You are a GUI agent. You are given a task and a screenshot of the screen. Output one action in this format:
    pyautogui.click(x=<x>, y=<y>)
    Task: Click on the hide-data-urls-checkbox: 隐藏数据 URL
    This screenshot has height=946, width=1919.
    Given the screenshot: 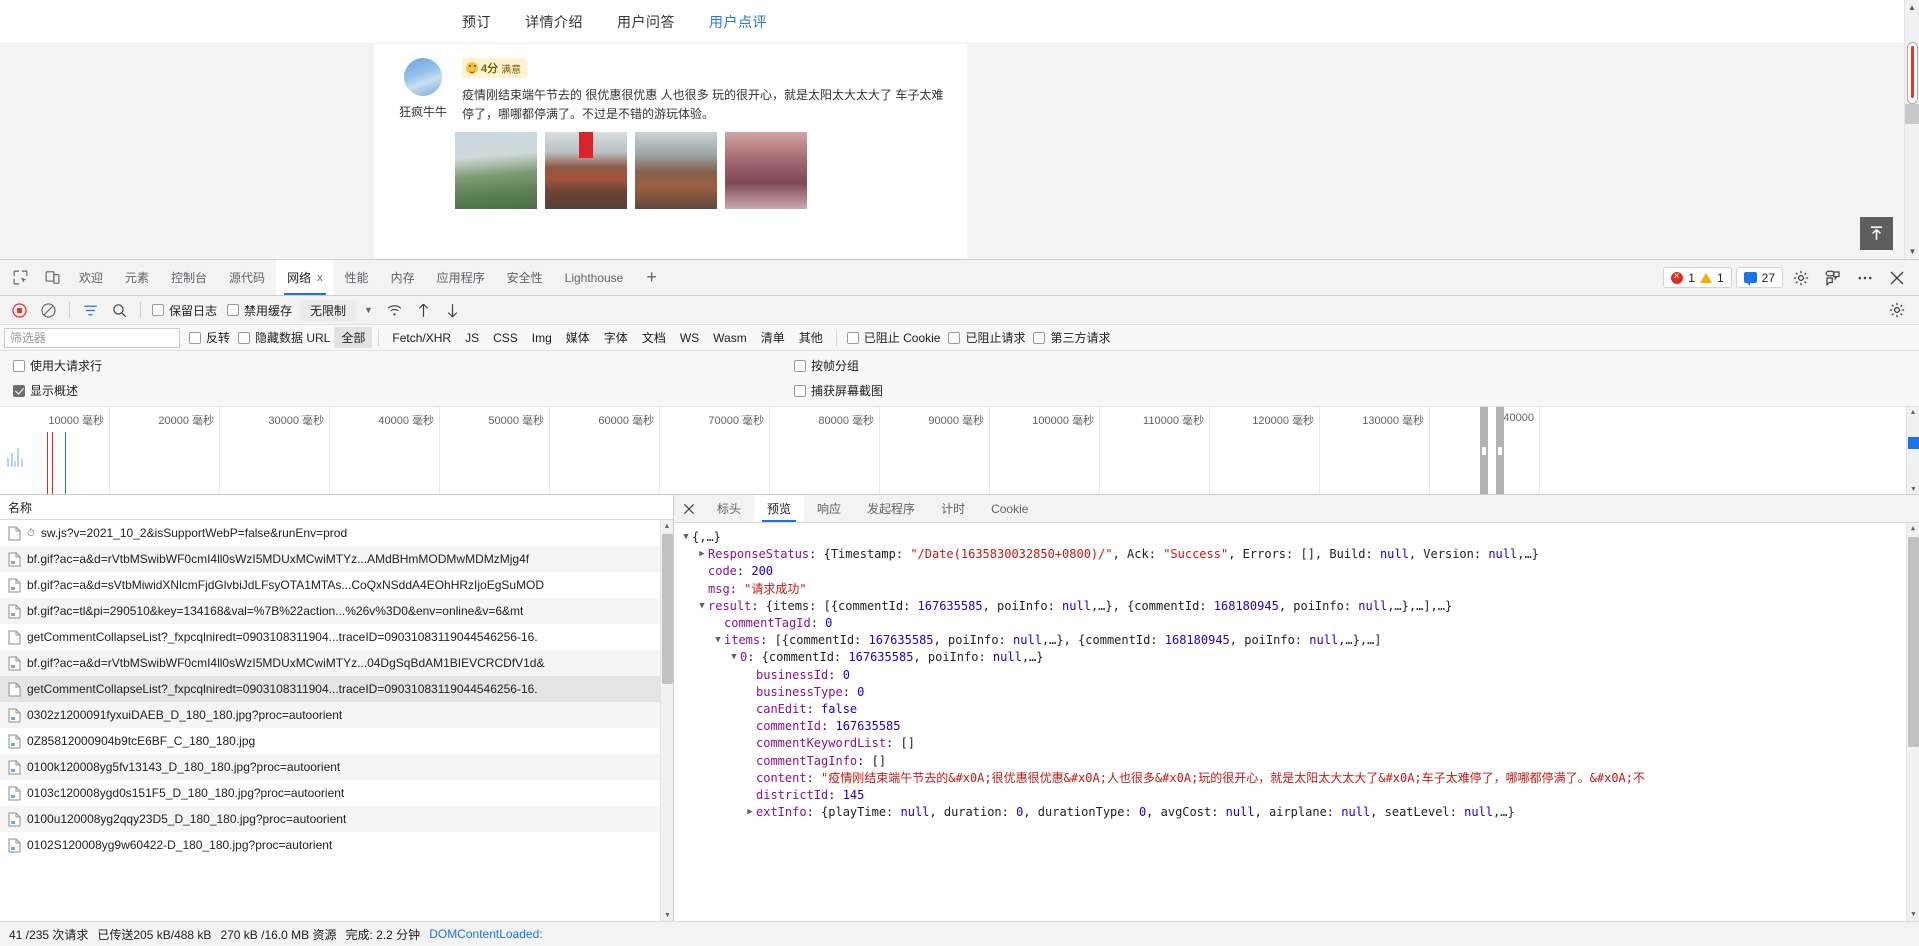 What is the action you would take?
    pyautogui.click(x=284, y=337)
    